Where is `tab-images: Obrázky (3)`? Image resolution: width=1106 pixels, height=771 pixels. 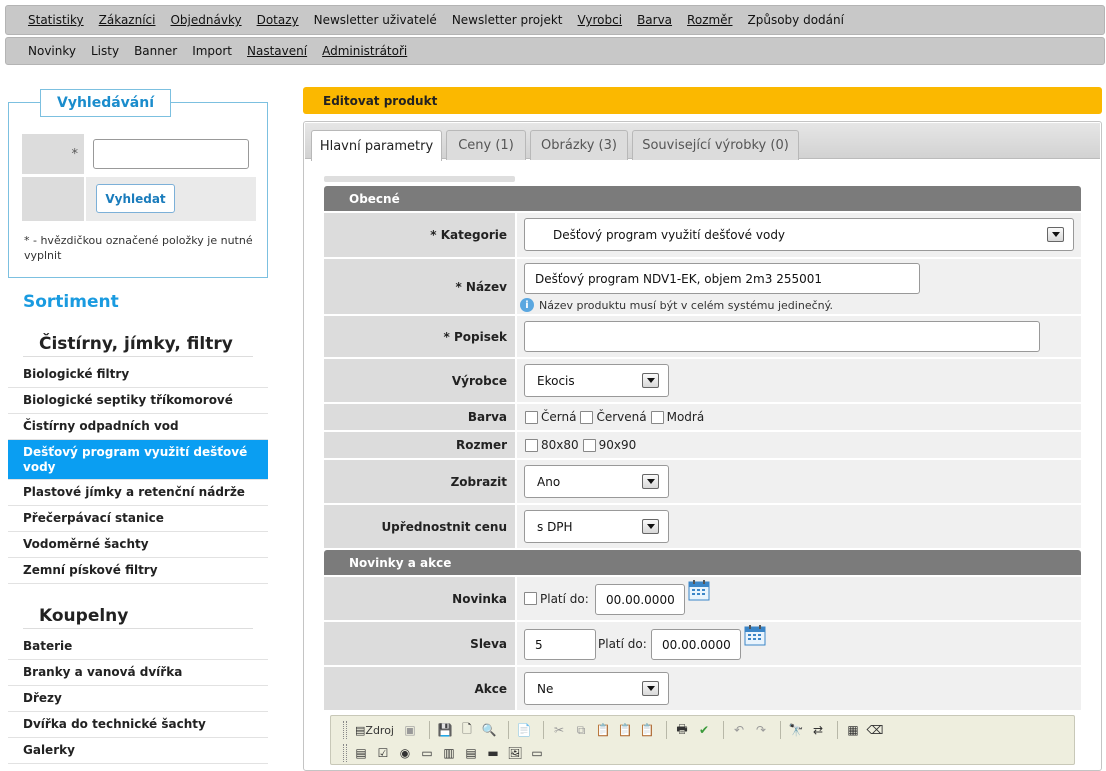
tab-images: Obrázky (3) is located at coordinates (579, 145).